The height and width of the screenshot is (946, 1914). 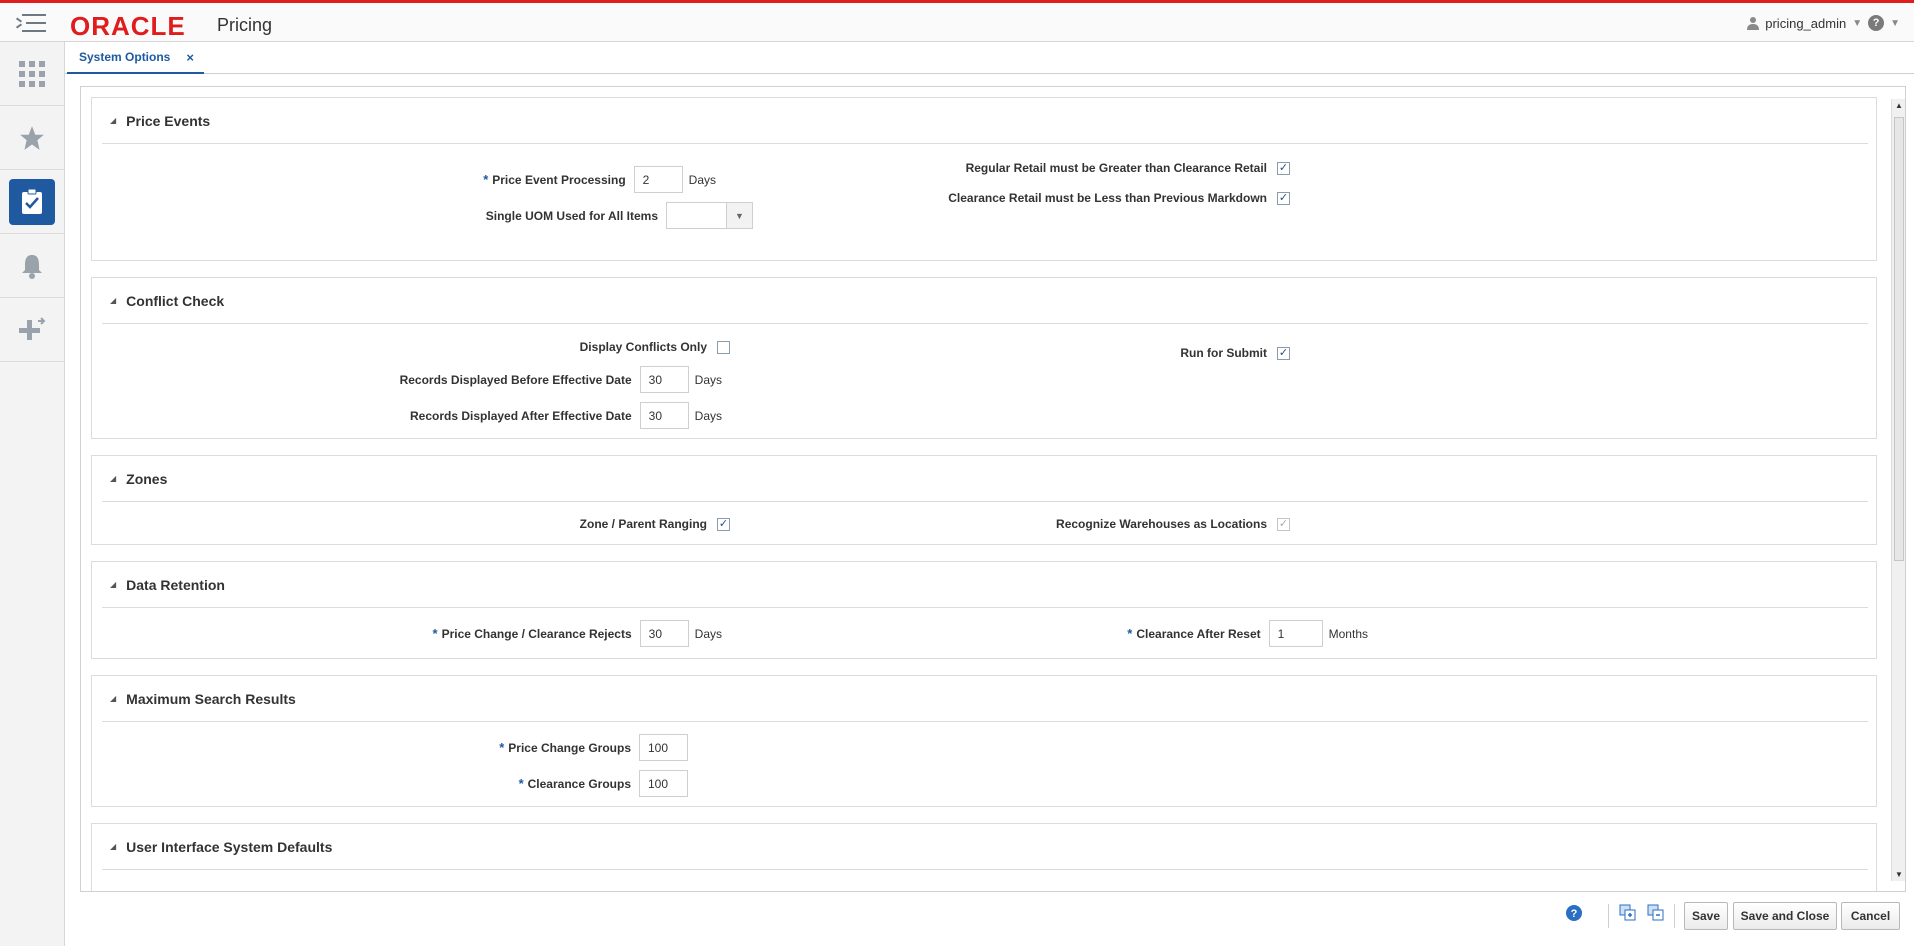 What do you see at coordinates (1283, 168) in the screenshot?
I see `regular-gt-clearance-checkbox: ✓` at bounding box center [1283, 168].